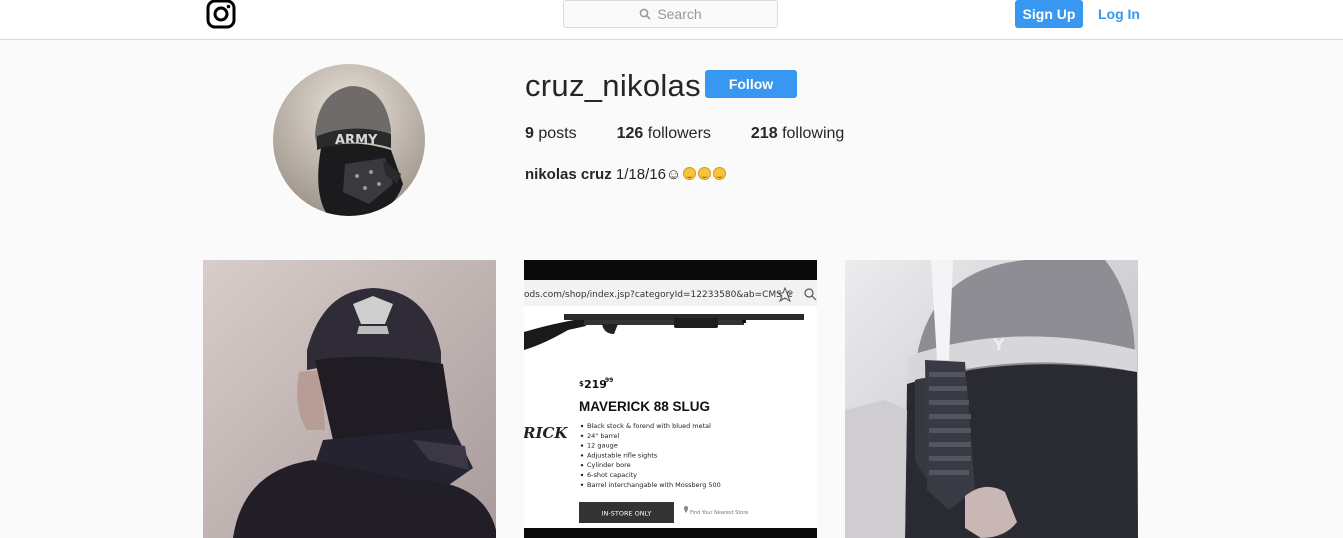 This screenshot has height=538, width=1343. What do you see at coordinates (529, 133) in the screenshot?
I see `posts-count: 9` at bounding box center [529, 133].